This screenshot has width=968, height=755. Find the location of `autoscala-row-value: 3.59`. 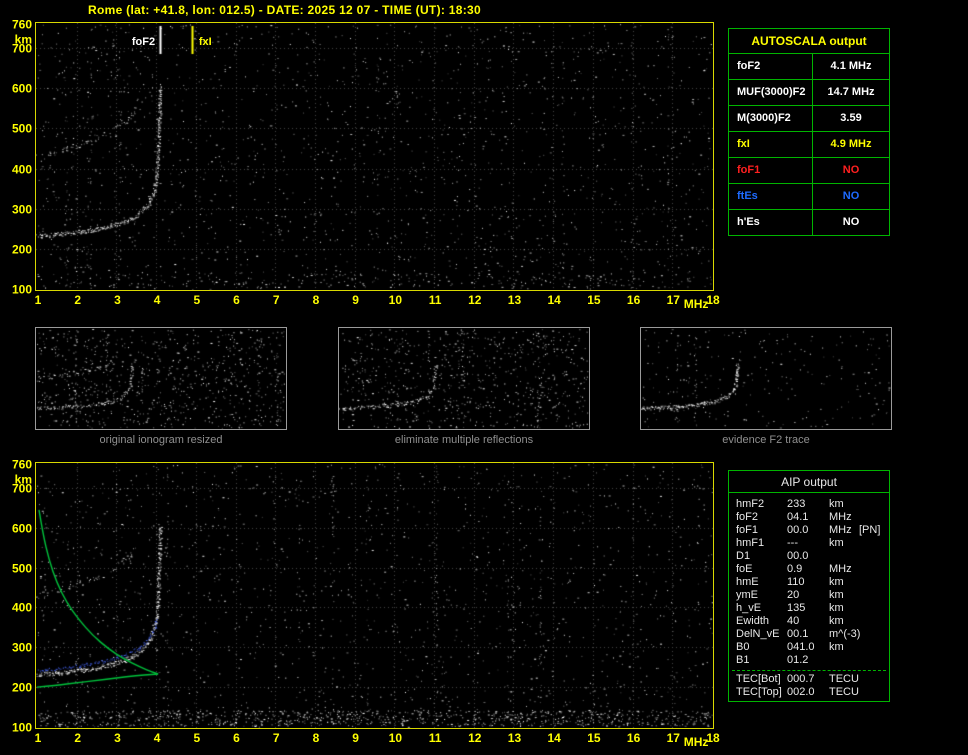

autoscala-row-value: 3.59 is located at coordinates (851, 118).